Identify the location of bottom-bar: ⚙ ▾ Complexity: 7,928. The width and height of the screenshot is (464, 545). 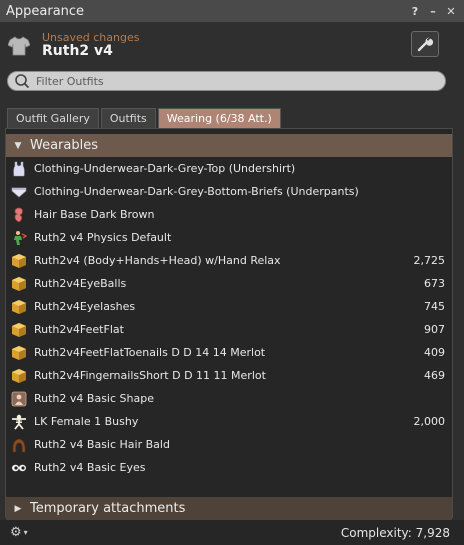
(232, 532).